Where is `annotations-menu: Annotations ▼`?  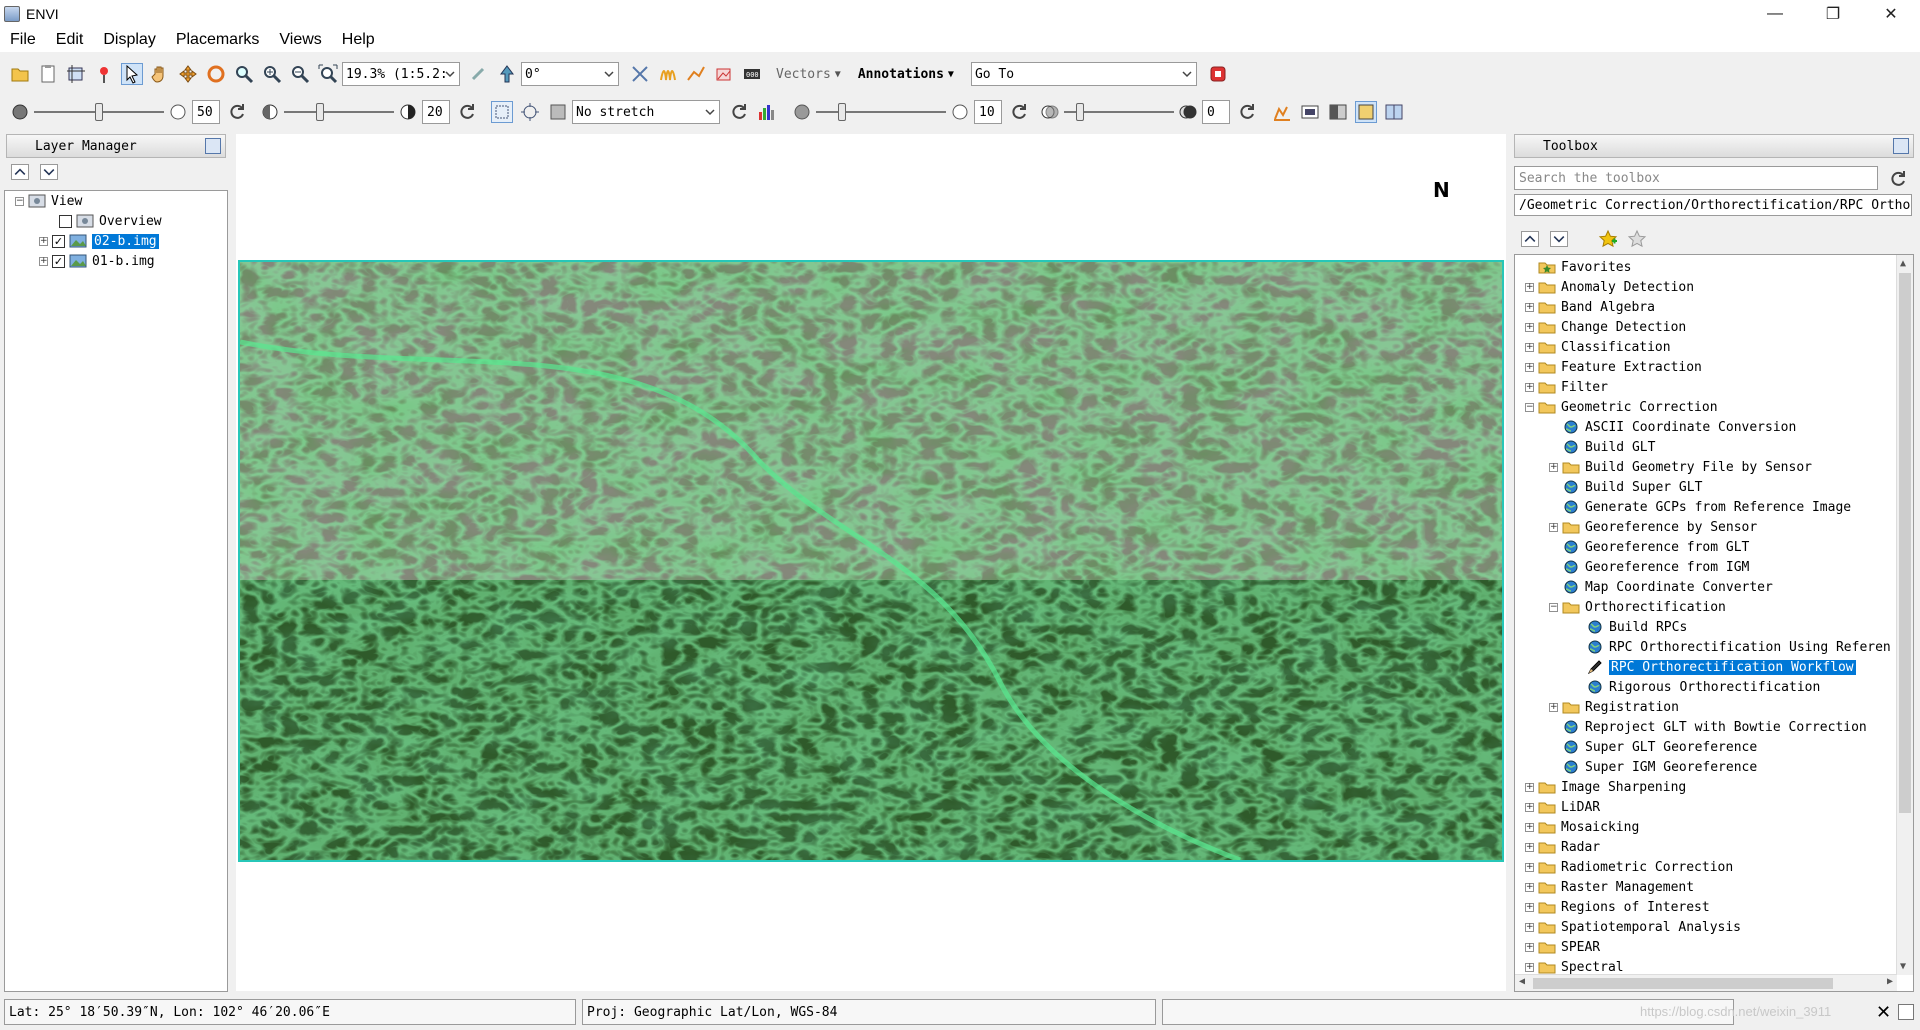 annotations-menu: Annotations ▼ is located at coordinates (906, 74).